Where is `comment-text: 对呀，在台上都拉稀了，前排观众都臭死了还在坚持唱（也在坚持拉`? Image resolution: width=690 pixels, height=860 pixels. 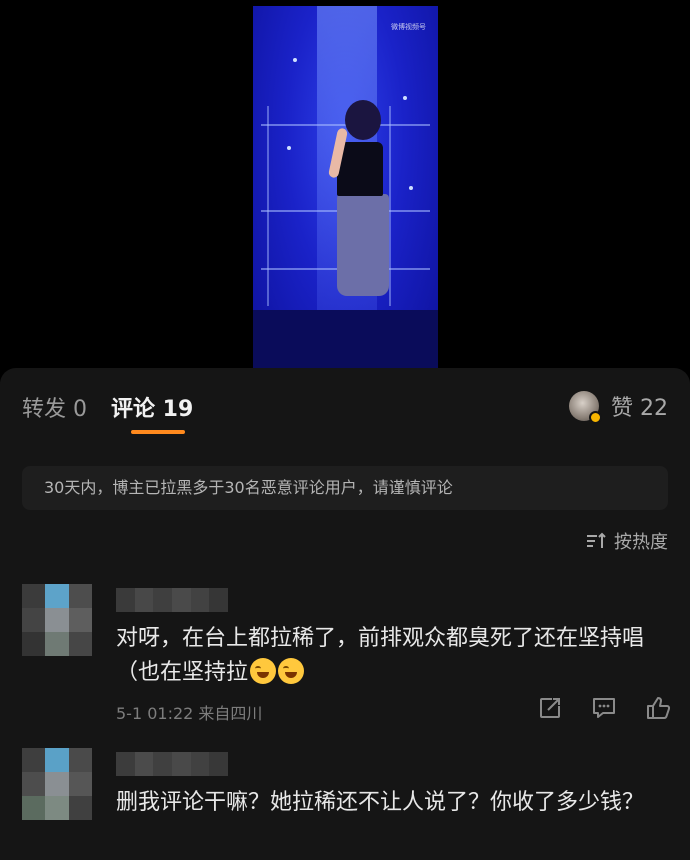 comment-text: 对呀，在台上都拉稀了，前排观众都臭死了还在坚持唱（也在坚持拉 is located at coordinates (380, 655).